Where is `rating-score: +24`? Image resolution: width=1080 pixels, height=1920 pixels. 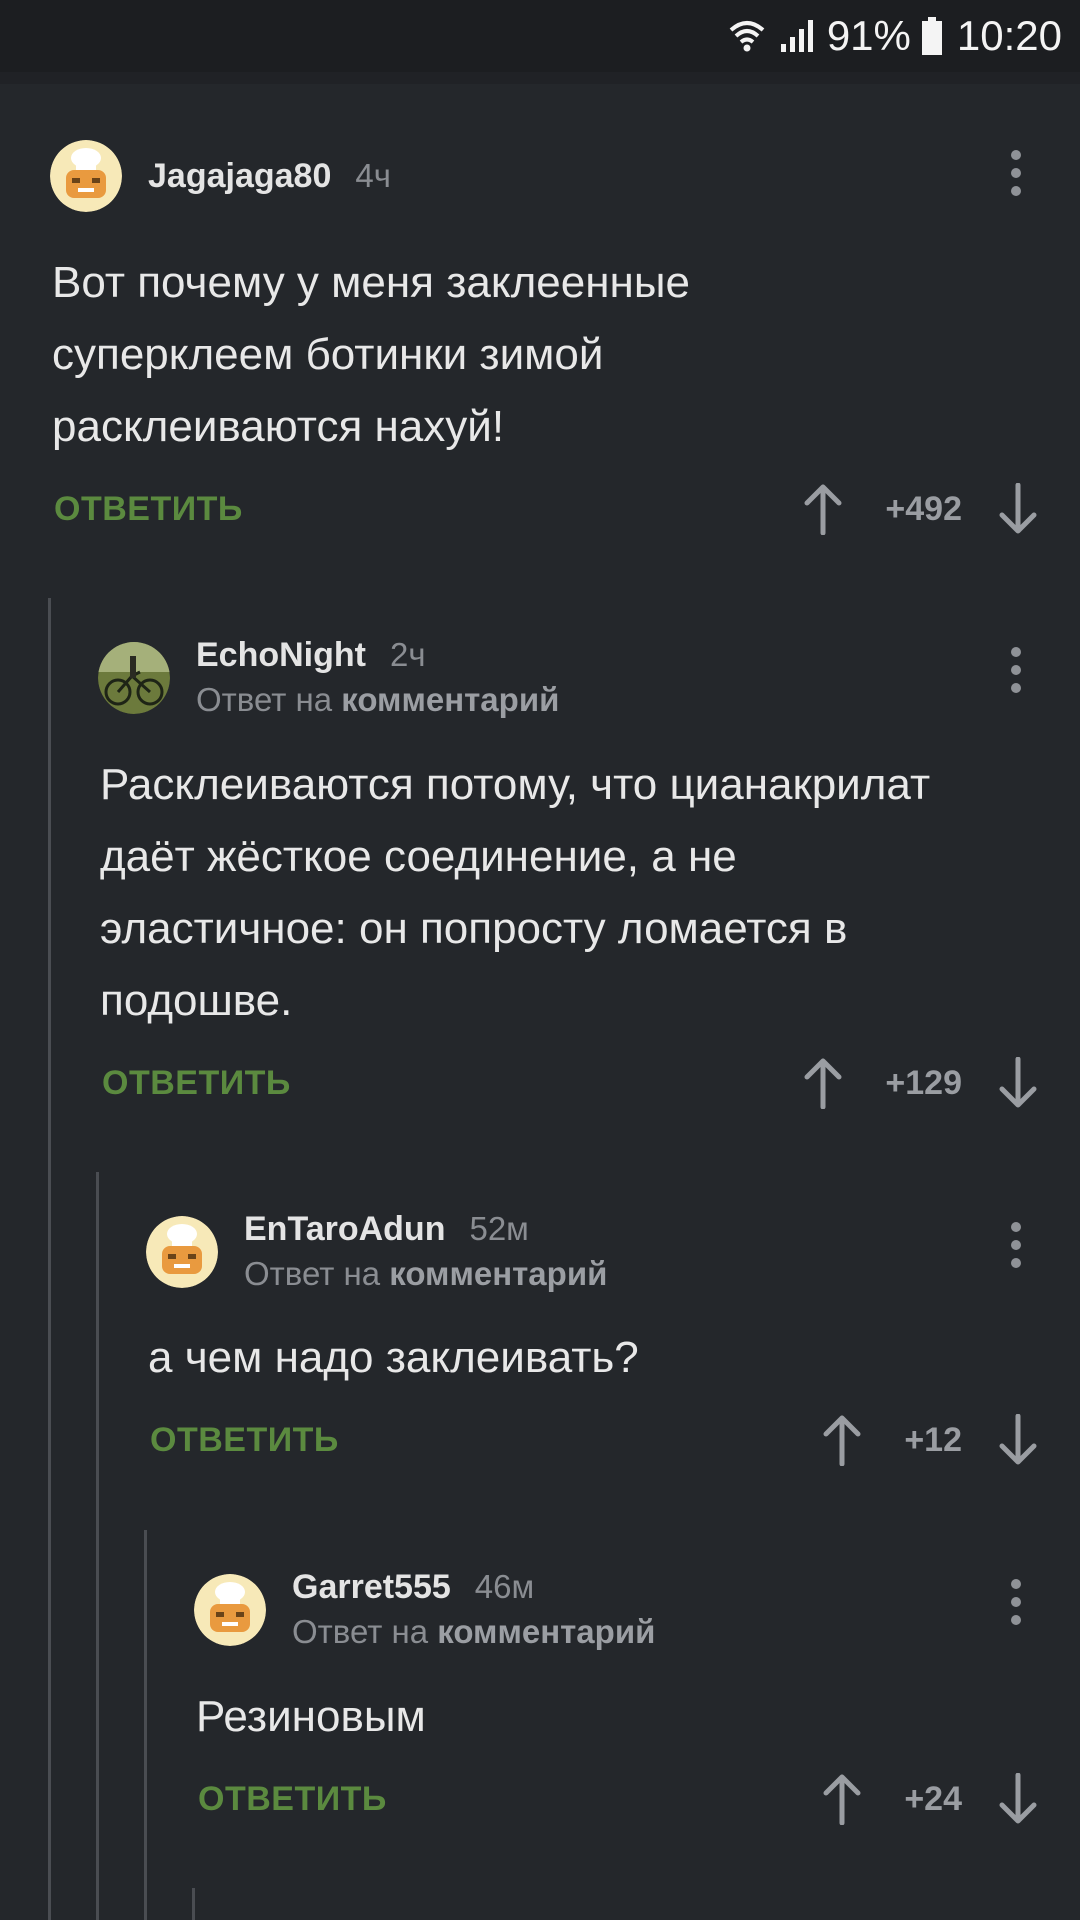
rating-score: +24 is located at coordinates (933, 1798).